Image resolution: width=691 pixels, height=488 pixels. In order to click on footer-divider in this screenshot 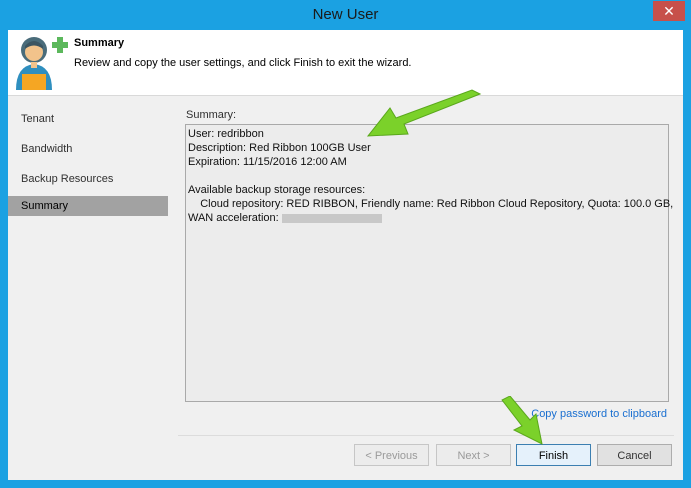, I will do `click(426, 435)`.